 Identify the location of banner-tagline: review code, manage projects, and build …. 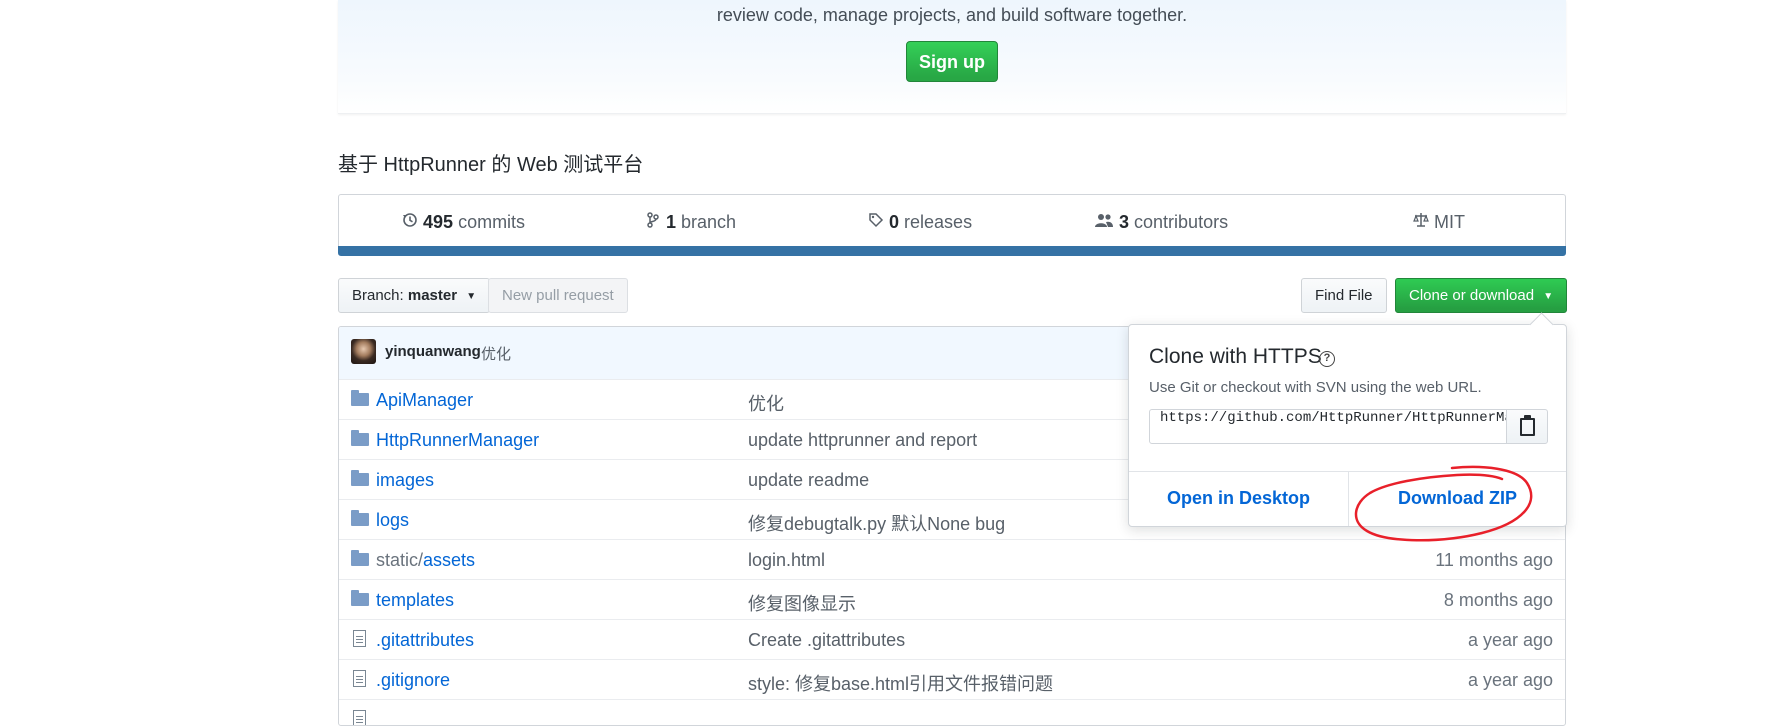
(952, 15).